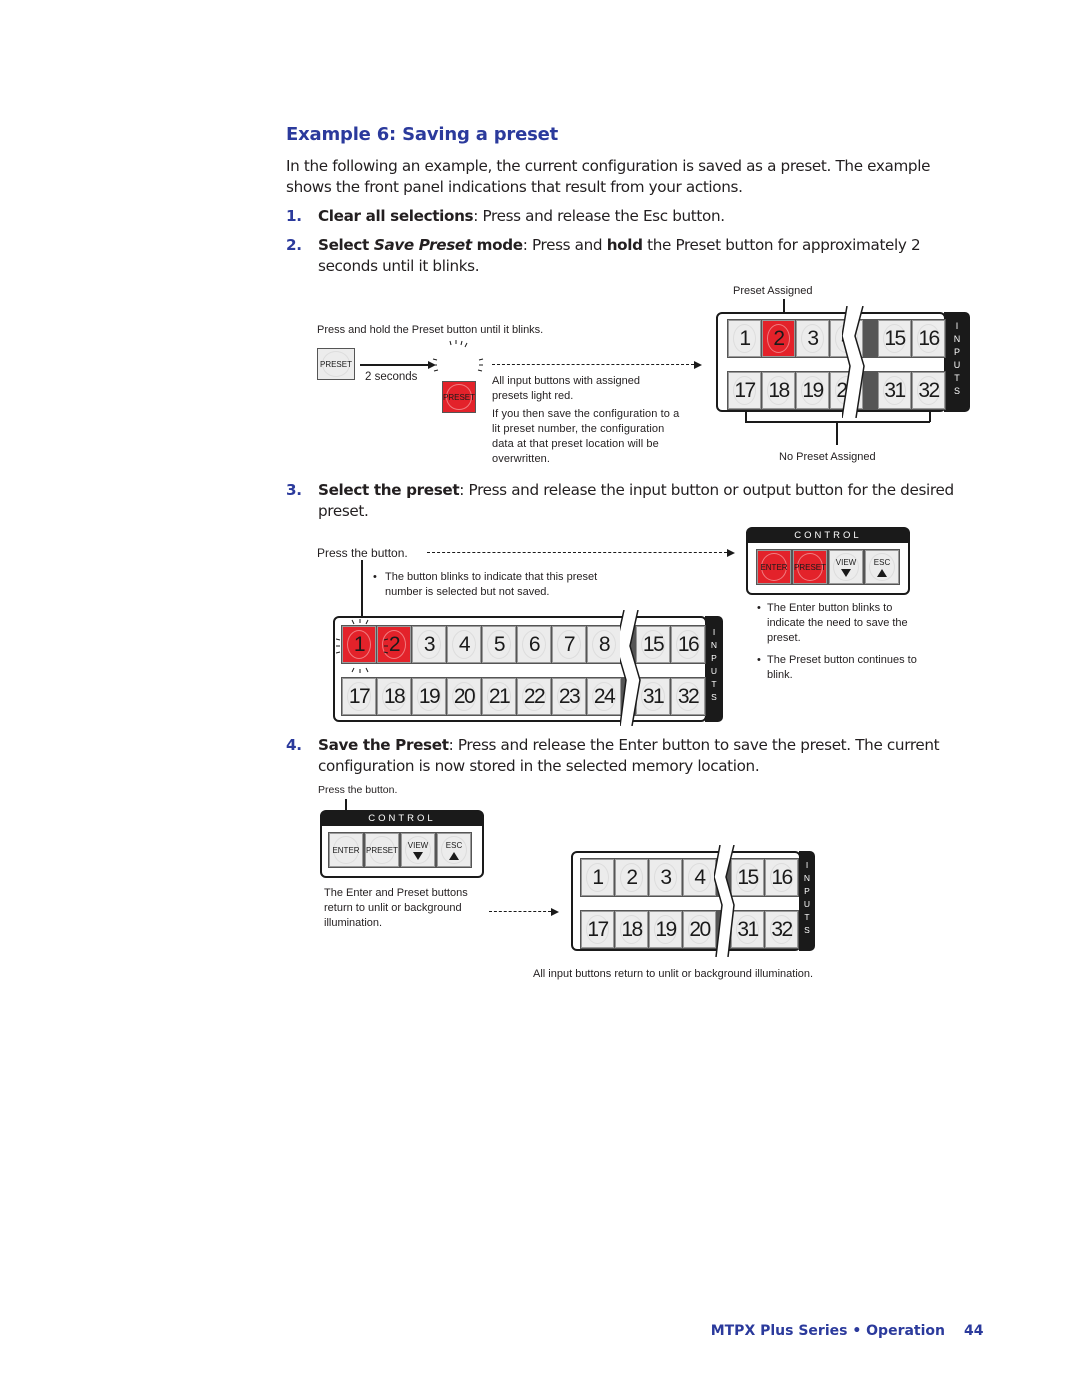  I want to click on input-button-8: 8, so click(604, 644).